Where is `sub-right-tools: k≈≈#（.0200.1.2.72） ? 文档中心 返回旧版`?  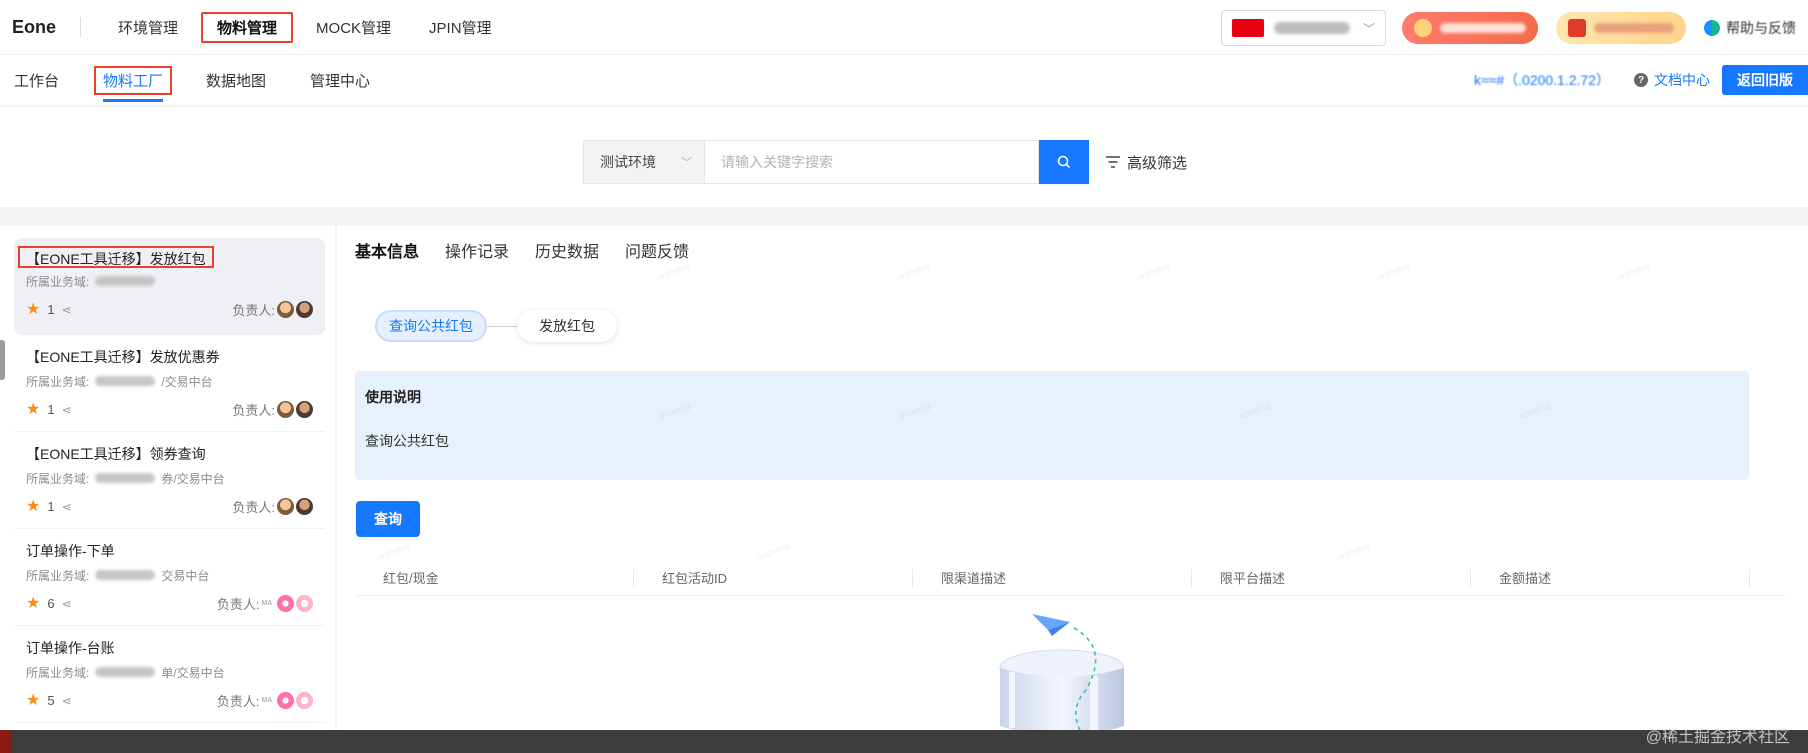
sub-right-tools: k≈≈#（.0200.1.2.72） ? 文档中心 返回旧版 is located at coordinates (1641, 80).